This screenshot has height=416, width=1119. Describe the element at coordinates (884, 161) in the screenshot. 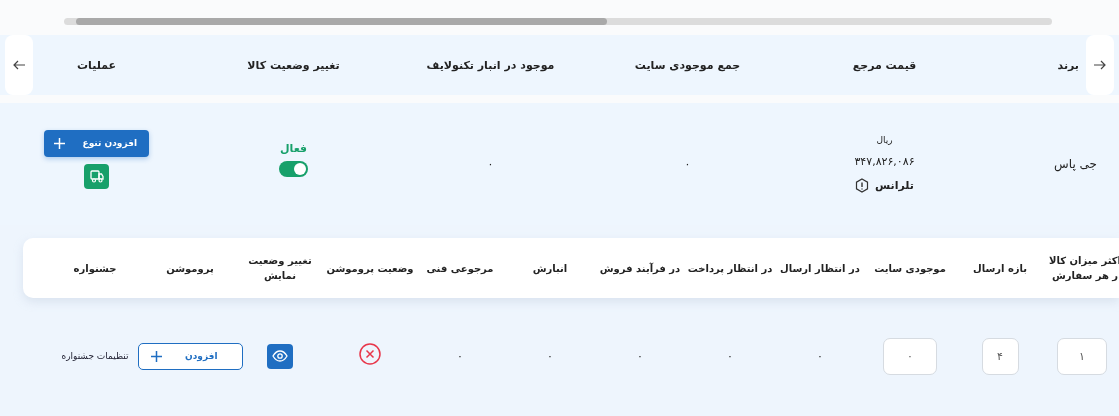

I see `reference-price: ۳۴۷,۸۲۶,۰۸۶` at that location.